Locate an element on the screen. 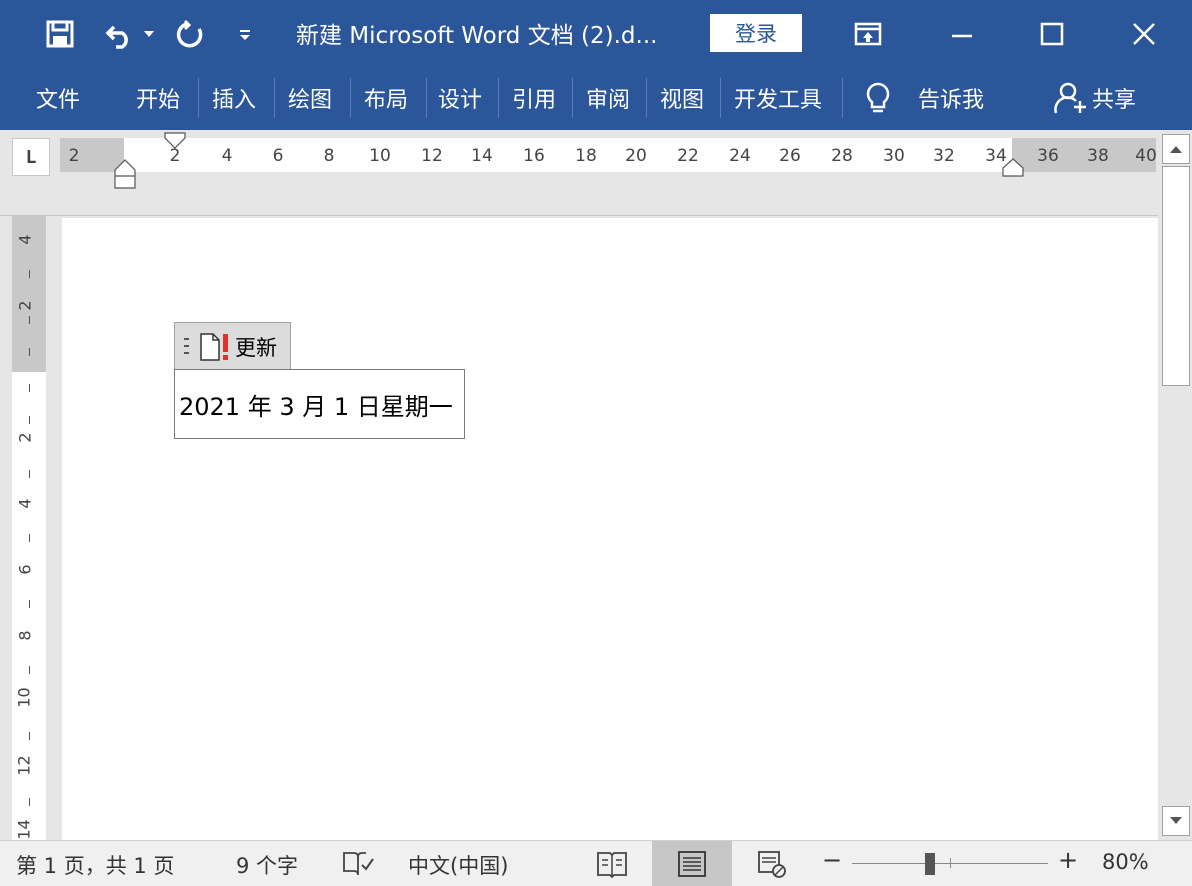 This screenshot has width=1192, height=886. person-add-icon is located at coordinates (1070, 98).